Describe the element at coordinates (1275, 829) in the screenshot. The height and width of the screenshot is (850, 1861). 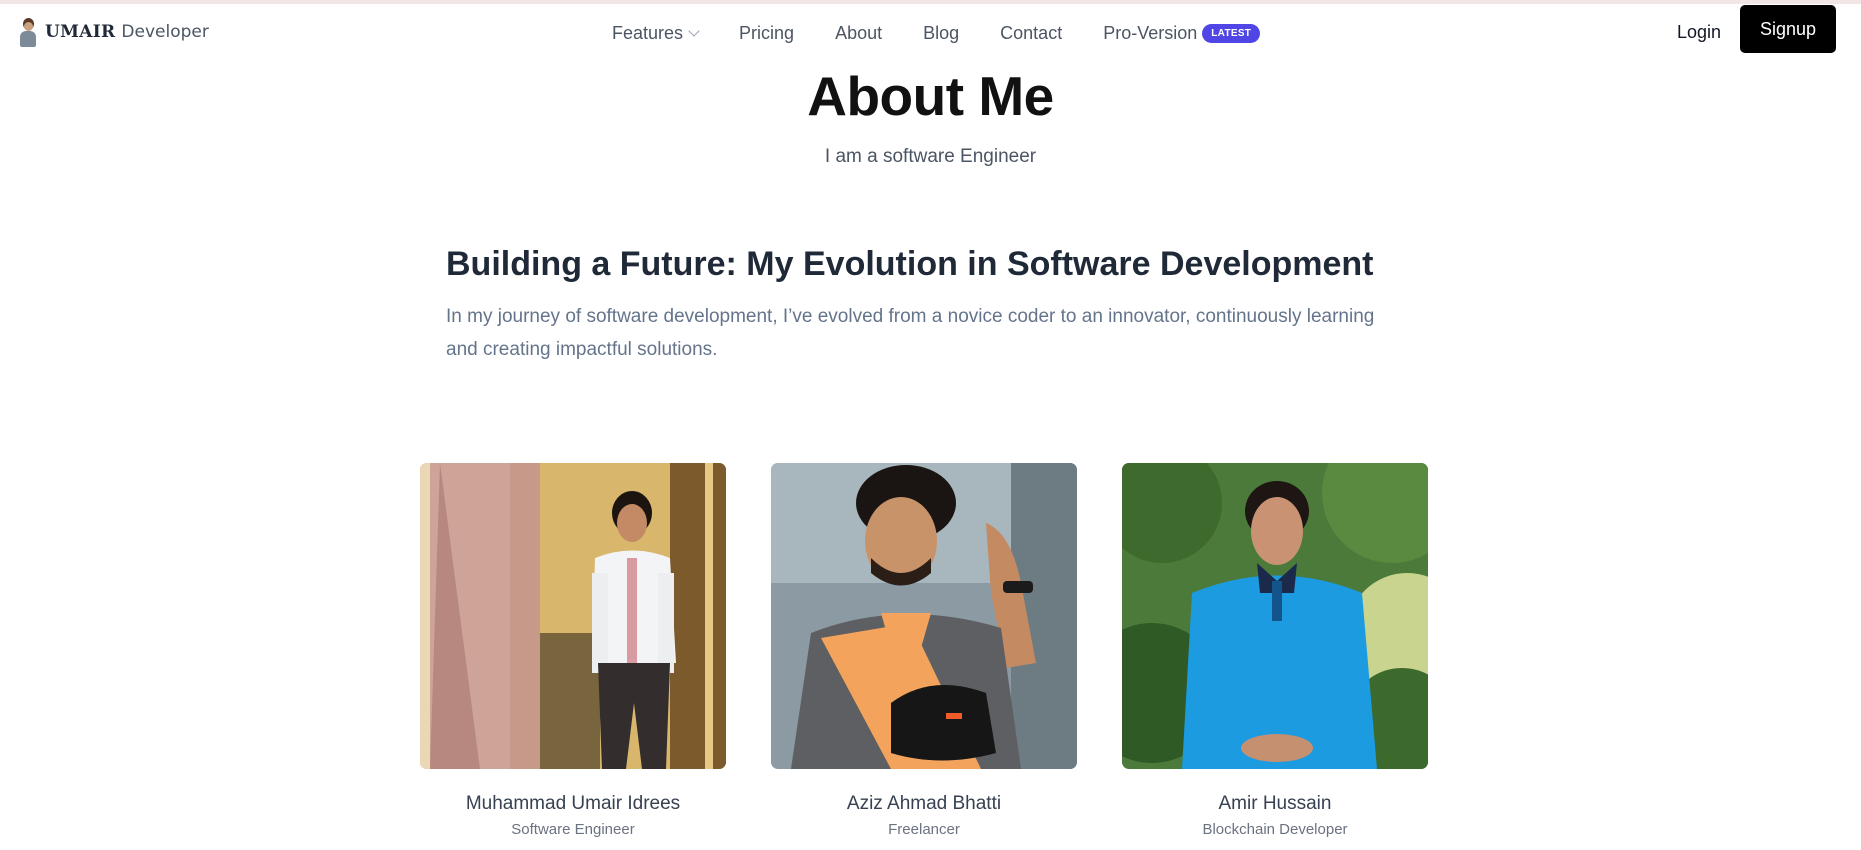
I see `team-member-role: Blockchain Developer` at that location.